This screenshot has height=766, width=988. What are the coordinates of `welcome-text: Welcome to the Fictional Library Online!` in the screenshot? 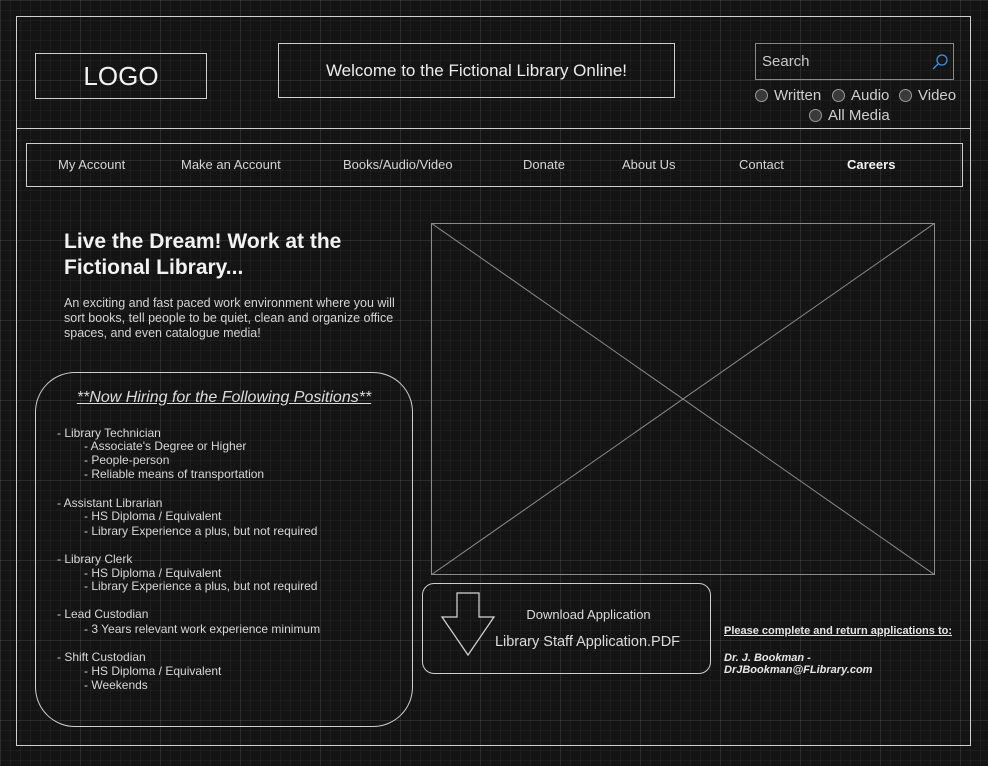 It's located at (476, 70).